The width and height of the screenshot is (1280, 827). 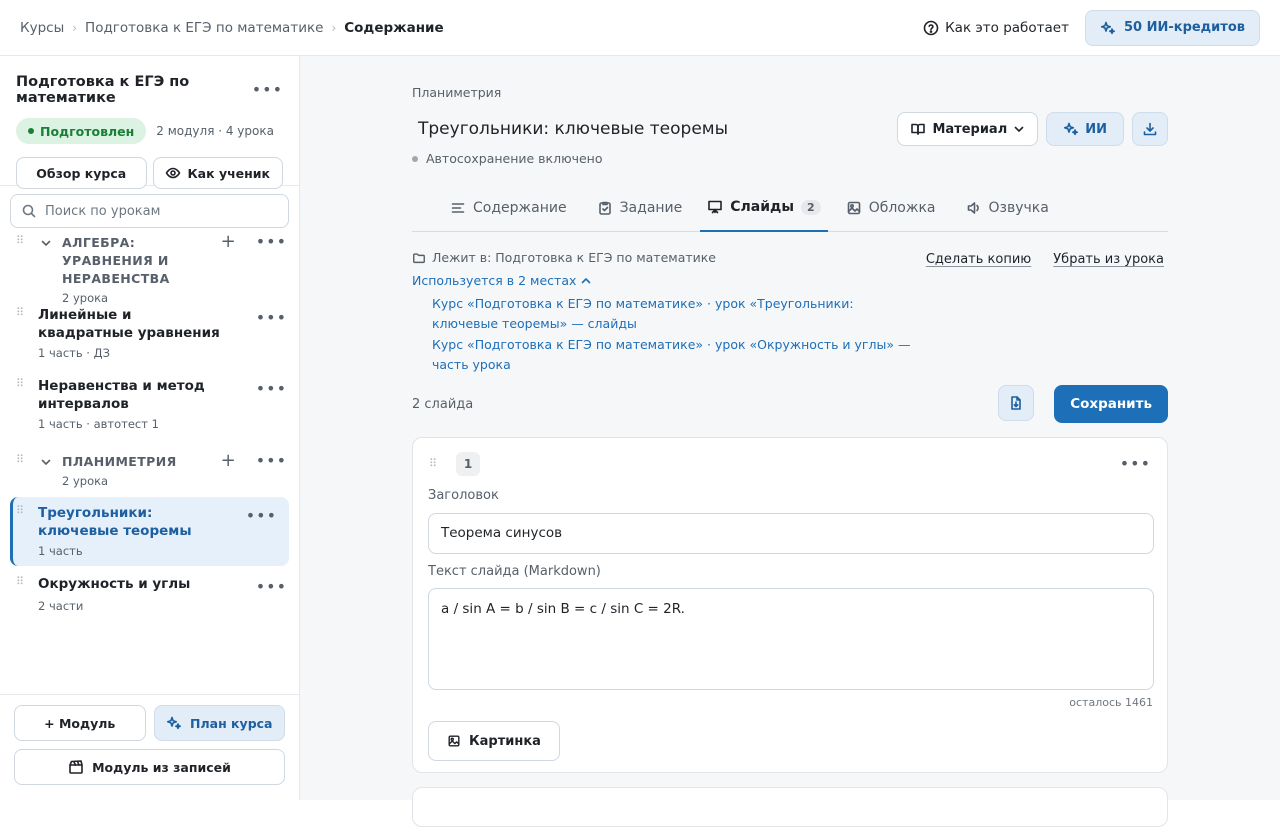 I want to click on remove-from-lesson-link: Убрать из урока, so click(x=1108, y=259).